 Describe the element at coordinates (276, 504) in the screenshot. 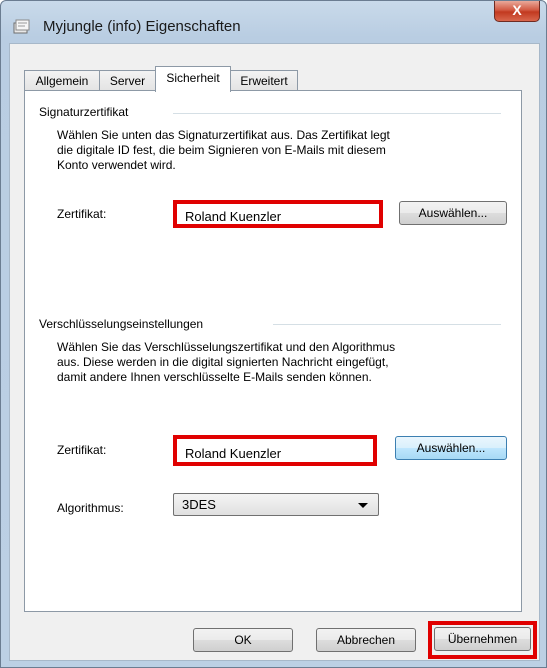

I see `algorithm-dropdown: 3DES` at that location.